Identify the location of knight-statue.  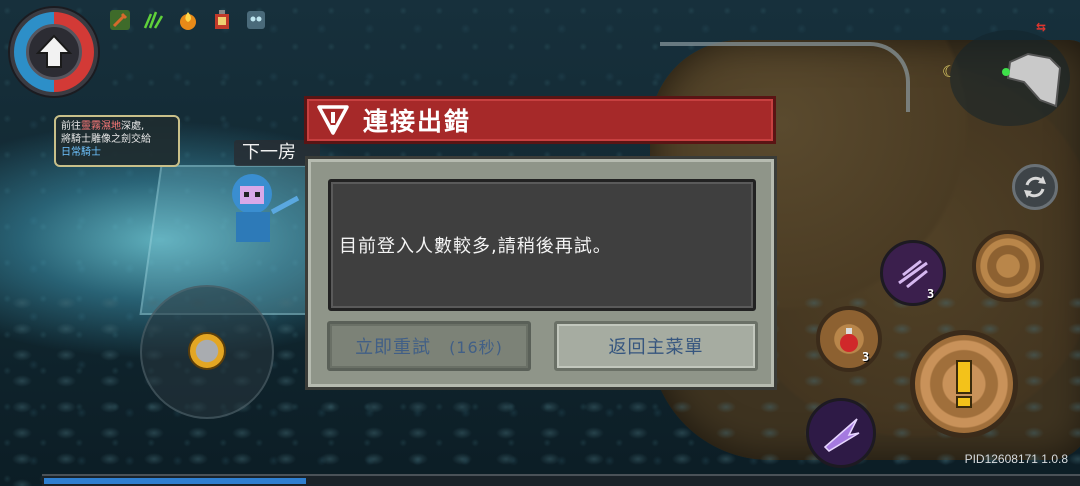
(266, 208).